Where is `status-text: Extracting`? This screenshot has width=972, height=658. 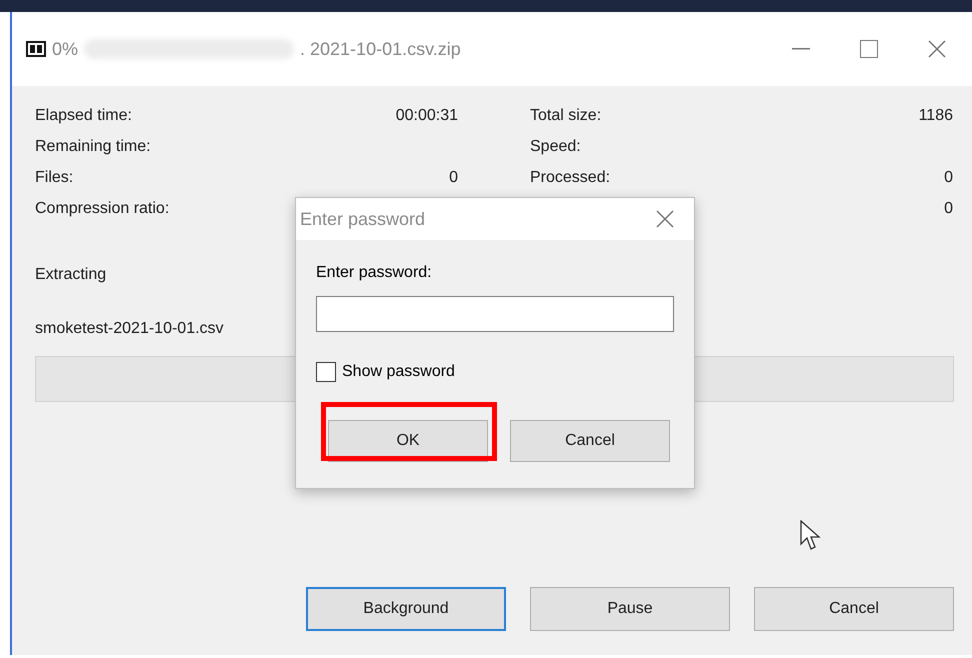 status-text: Extracting is located at coordinates (70, 275).